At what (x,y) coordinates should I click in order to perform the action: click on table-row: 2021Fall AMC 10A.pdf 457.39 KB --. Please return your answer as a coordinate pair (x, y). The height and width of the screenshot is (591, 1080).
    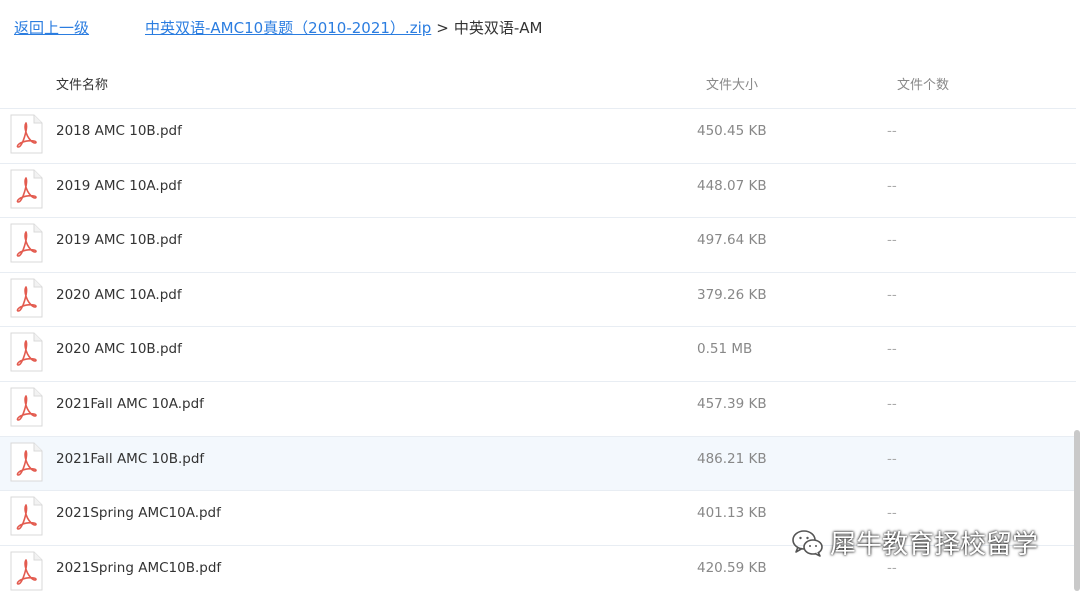
    Looking at the image, I should click on (538, 409).